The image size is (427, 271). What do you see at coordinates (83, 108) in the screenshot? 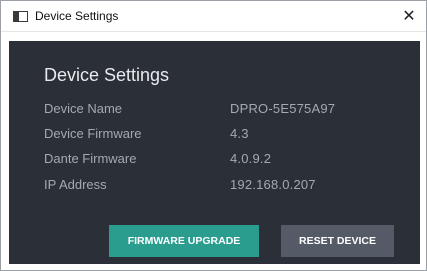
I see `device-name-label: Device Name` at bounding box center [83, 108].